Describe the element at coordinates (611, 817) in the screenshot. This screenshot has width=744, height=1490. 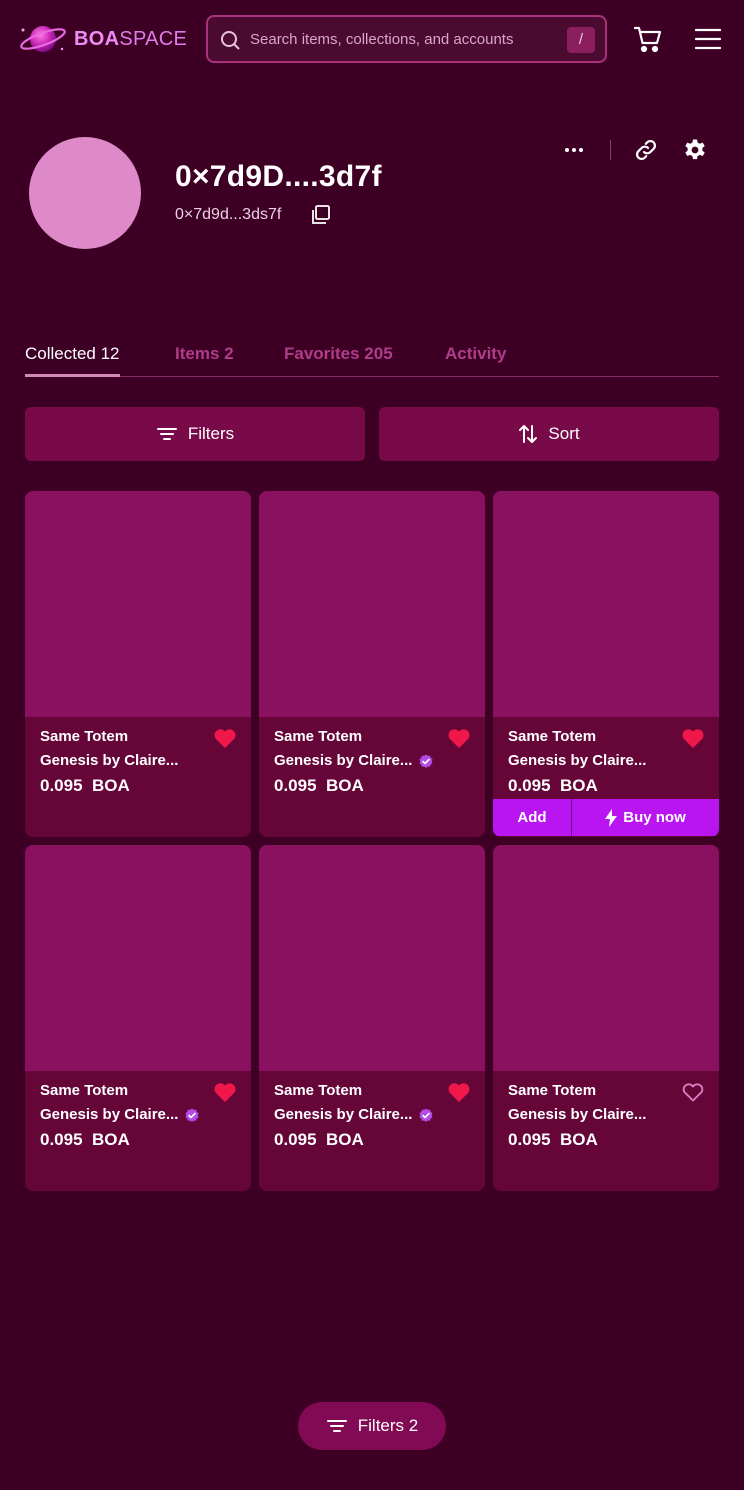
I see `lightning-icon` at that location.